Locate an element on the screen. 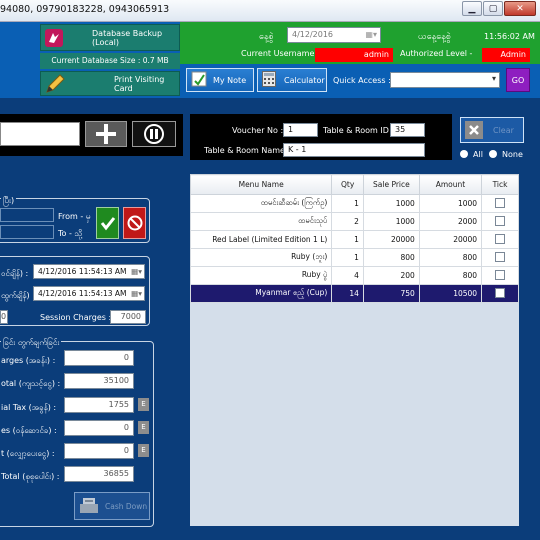  print-visiting-card-button: Print Visiting Card is located at coordinates (110, 83).